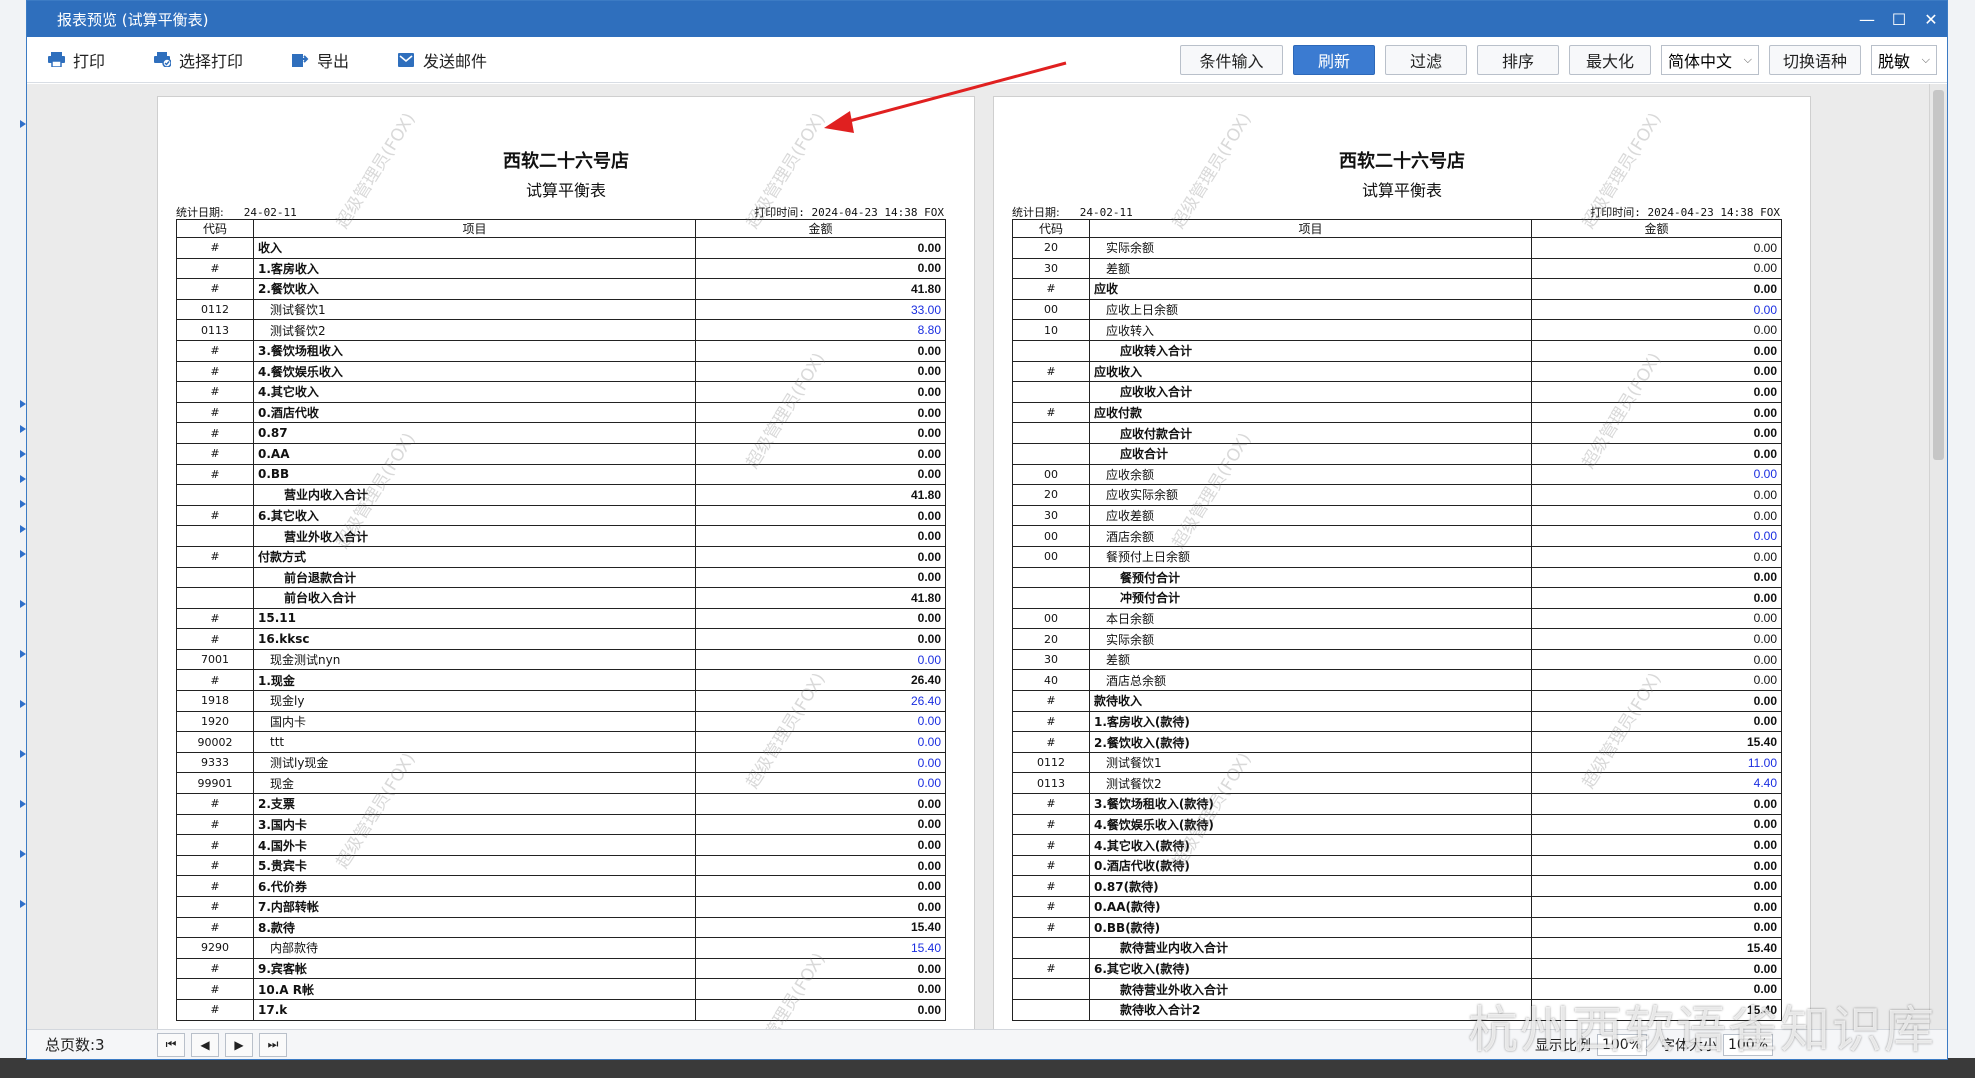 The image size is (1975, 1078). Describe the element at coordinates (820, 309) in the screenshot. I see `row-amount: 33.00` at that location.